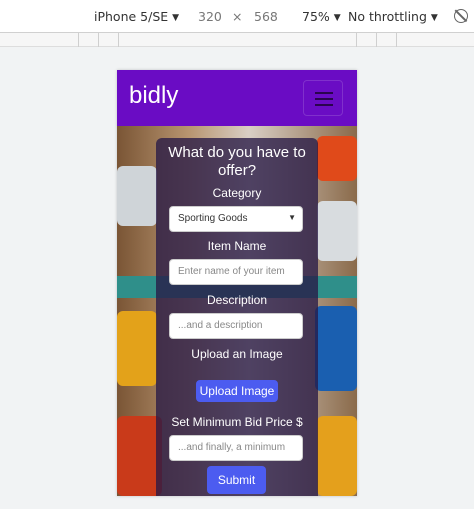  What do you see at coordinates (237, 40) in the screenshot?
I see `media-query-ruler` at bounding box center [237, 40].